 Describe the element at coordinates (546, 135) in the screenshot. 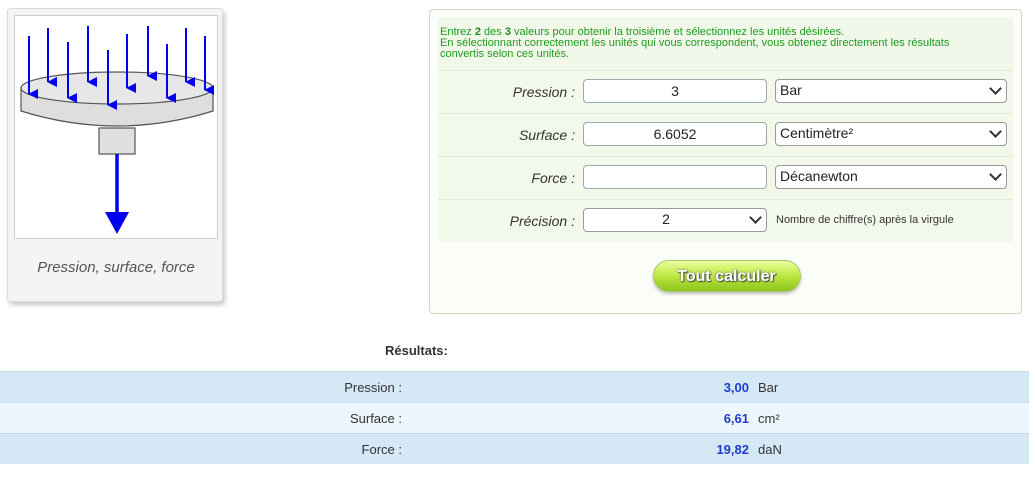

I see `surface-label: Surface :` at that location.